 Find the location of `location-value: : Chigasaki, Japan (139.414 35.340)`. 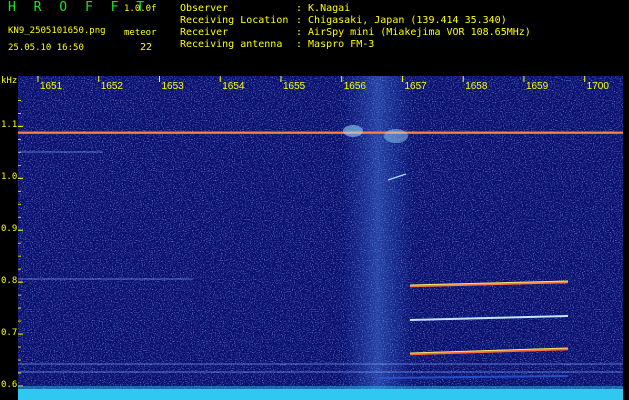

location-value: : Chigasaki, Japan (139.414 35.340) is located at coordinates (401, 20).